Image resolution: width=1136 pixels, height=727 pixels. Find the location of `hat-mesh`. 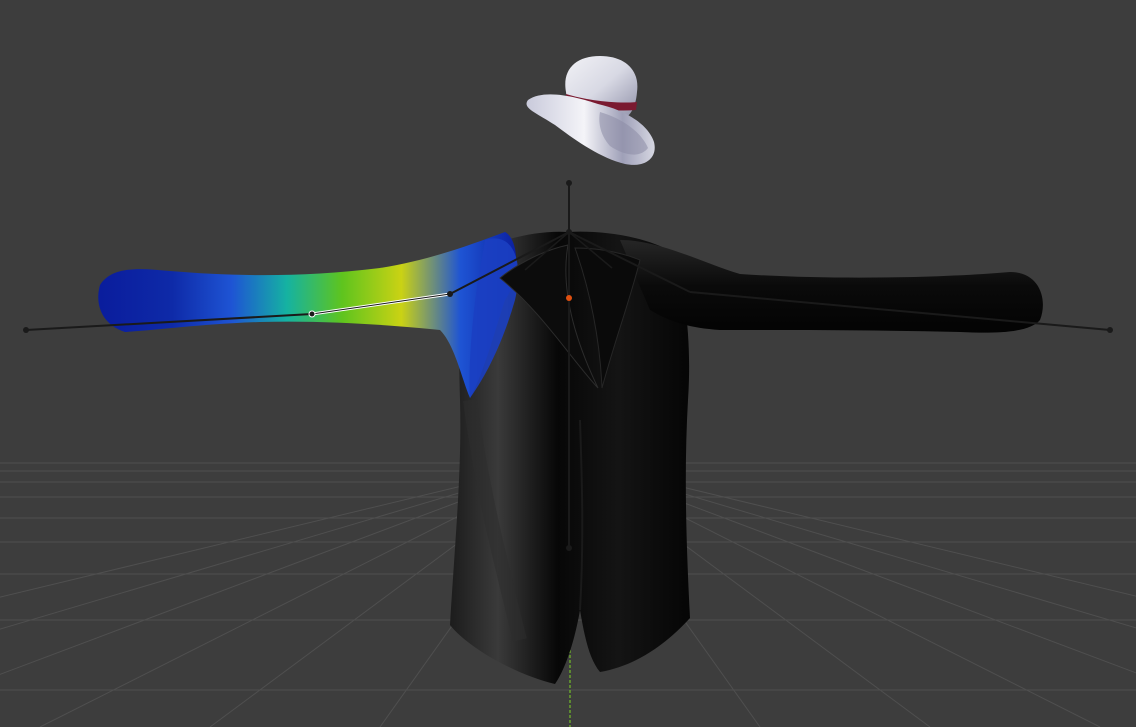

hat-mesh is located at coordinates (590, 110).